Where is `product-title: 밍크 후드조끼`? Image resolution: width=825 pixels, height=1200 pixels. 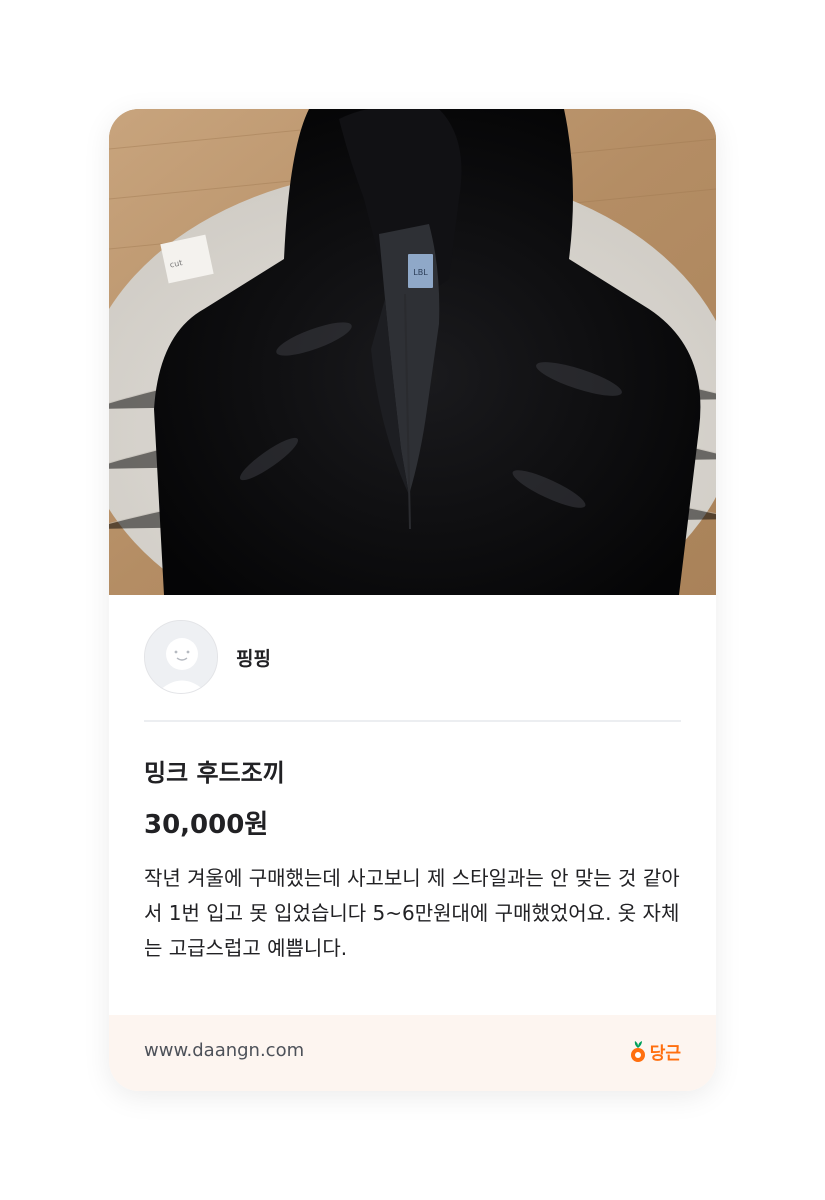 product-title: 밍크 후드조끼 is located at coordinates (214, 773).